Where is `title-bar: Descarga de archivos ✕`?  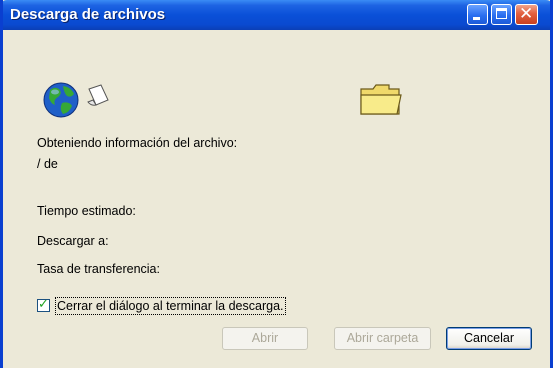
title-bar: Descarga de archivos ✕ is located at coordinates (276, 15).